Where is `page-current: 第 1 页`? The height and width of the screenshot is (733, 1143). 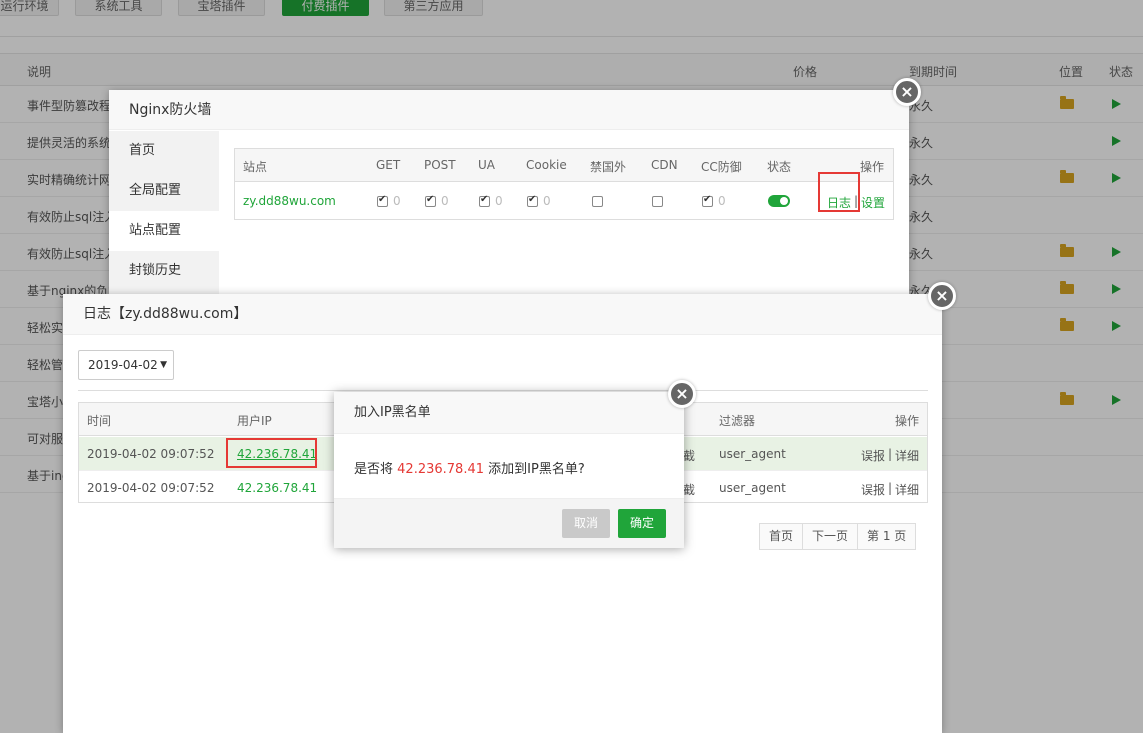
page-current: 第 1 页 is located at coordinates (887, 536).